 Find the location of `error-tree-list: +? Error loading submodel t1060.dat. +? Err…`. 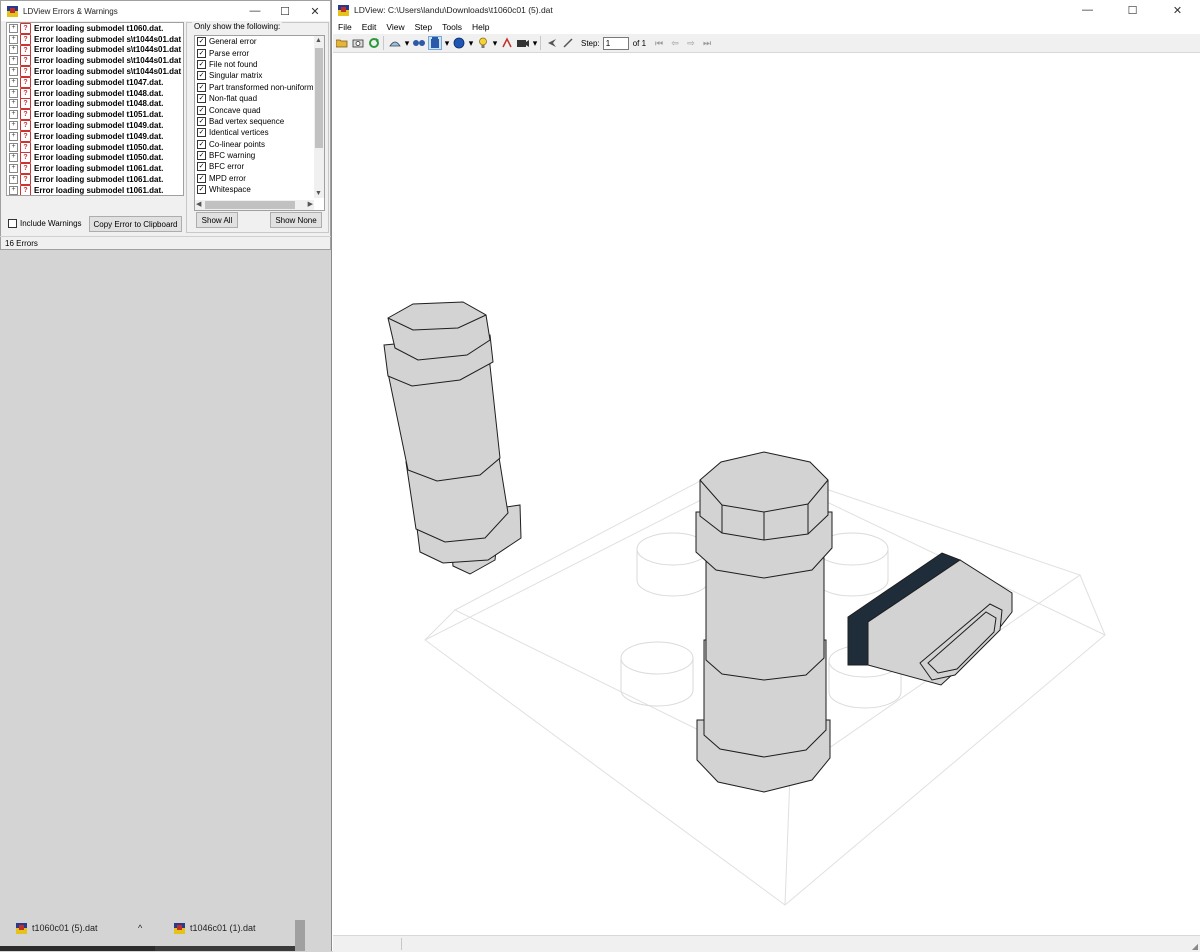

error-tree-list: +? Error loading submodel t1060.dat. +? Err… is located at coordinates (95, 109).